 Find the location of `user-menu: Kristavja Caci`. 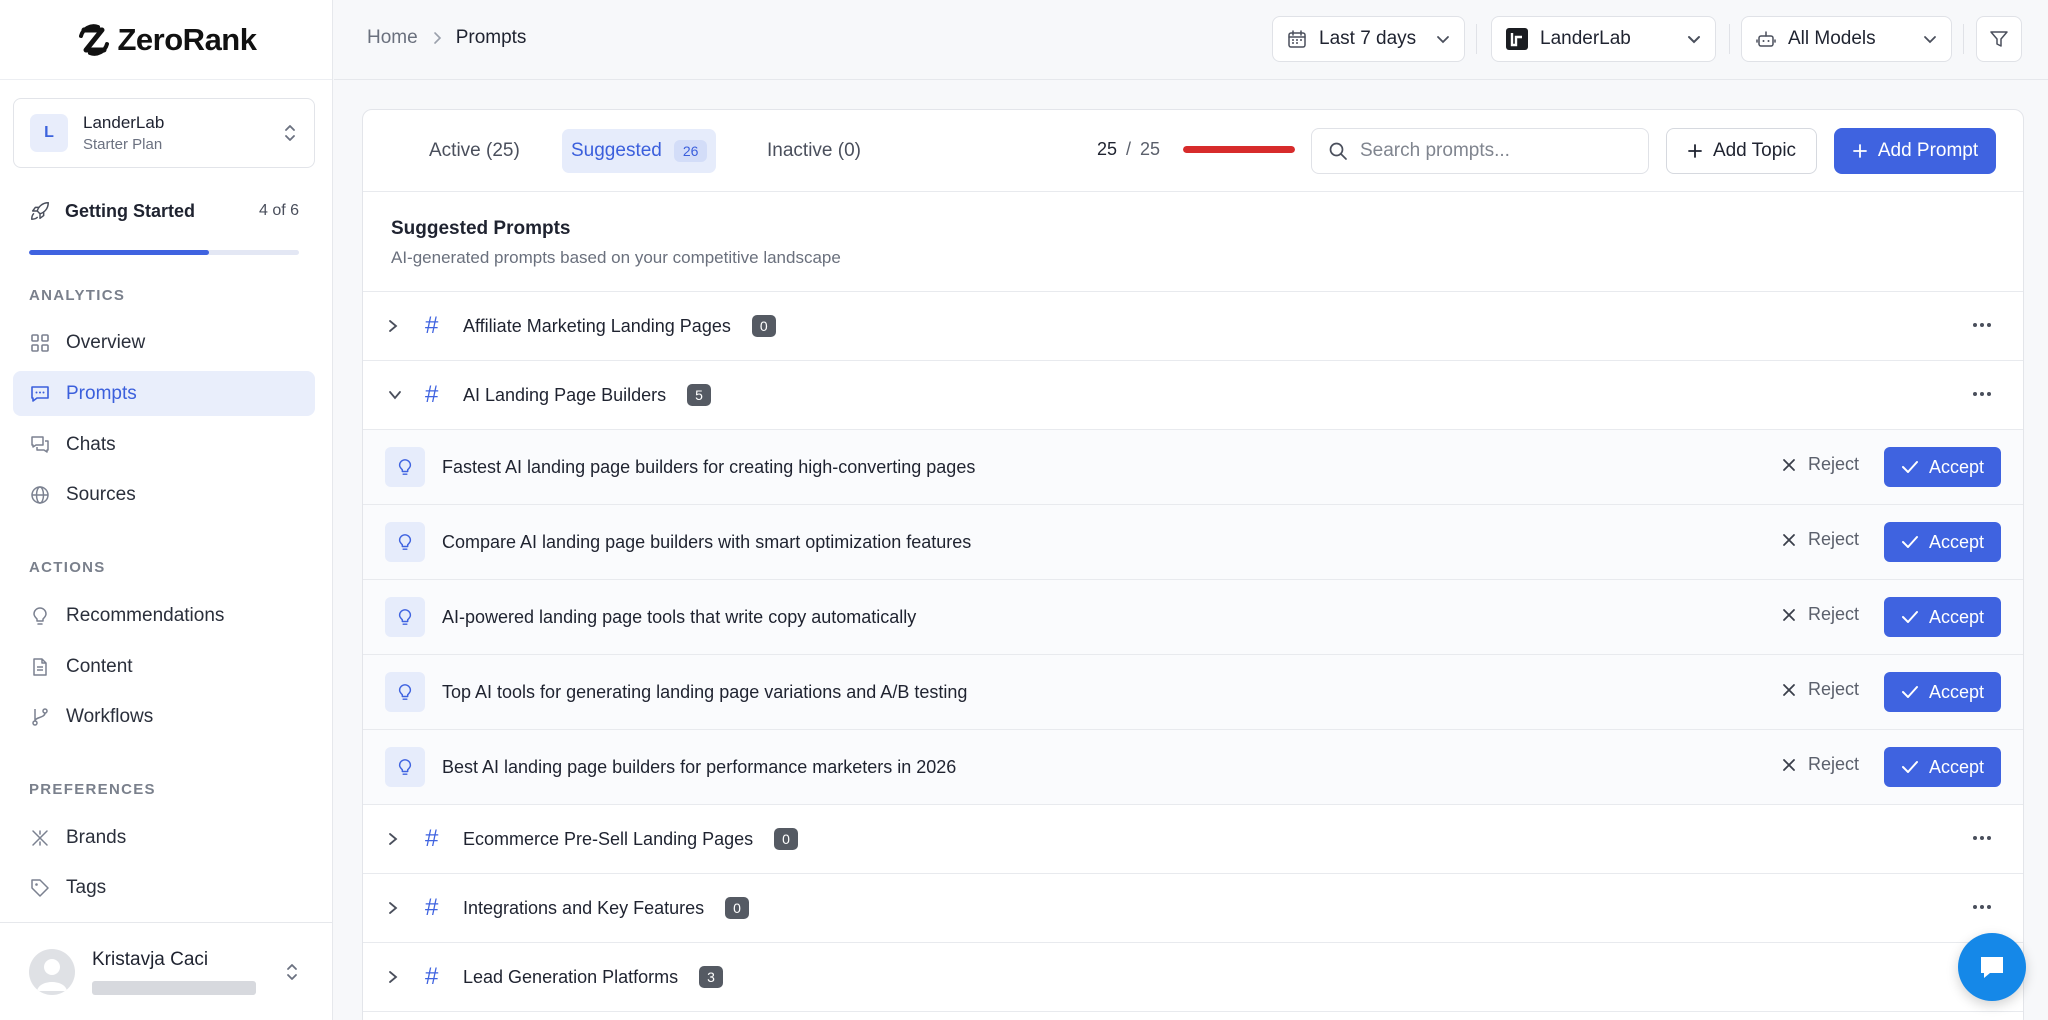

user-menu: Kristavja Caci is located at coordinates (166, 971).